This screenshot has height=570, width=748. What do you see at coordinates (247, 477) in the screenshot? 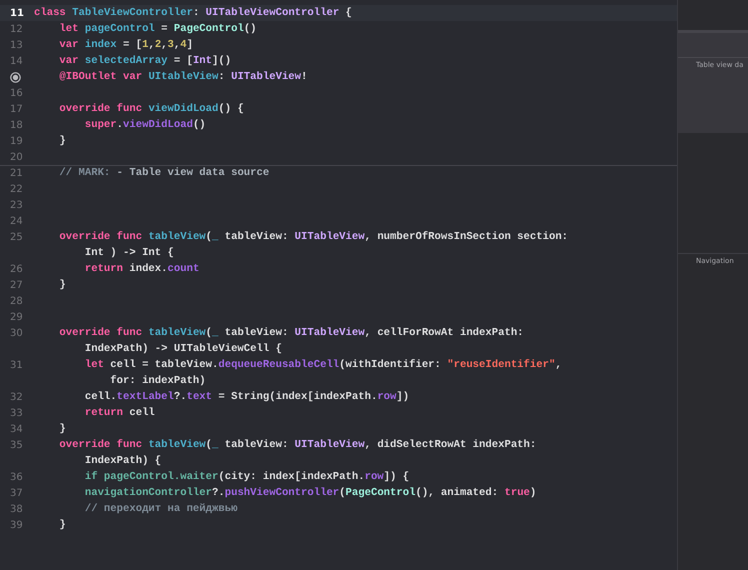
I see `code-line: if pageControl.waiter(city: index[indexPath.row]) {` at bounding box center [247, 477].